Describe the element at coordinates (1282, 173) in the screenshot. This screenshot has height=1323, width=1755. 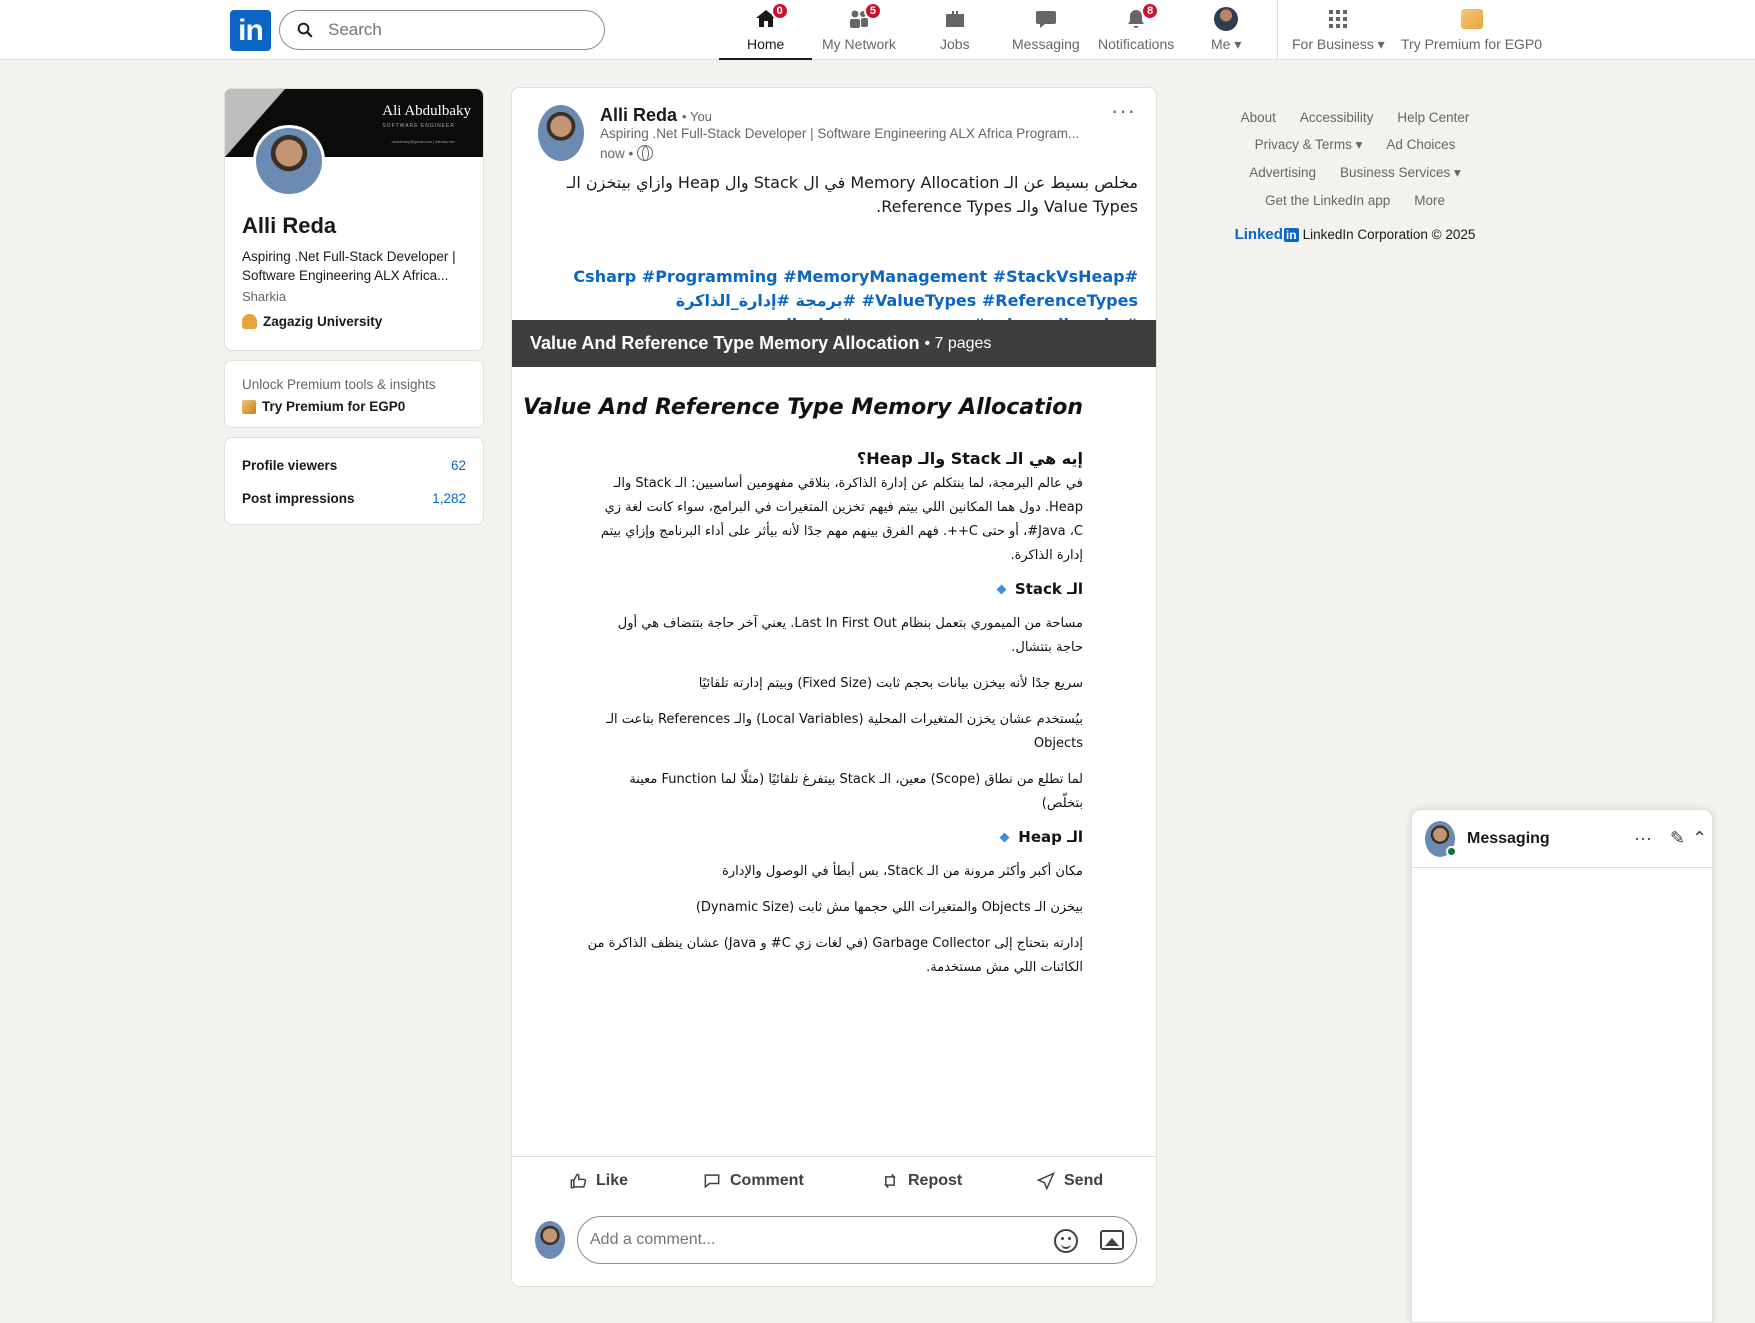
I see `footer-link-advertising: Advertising` at that location.